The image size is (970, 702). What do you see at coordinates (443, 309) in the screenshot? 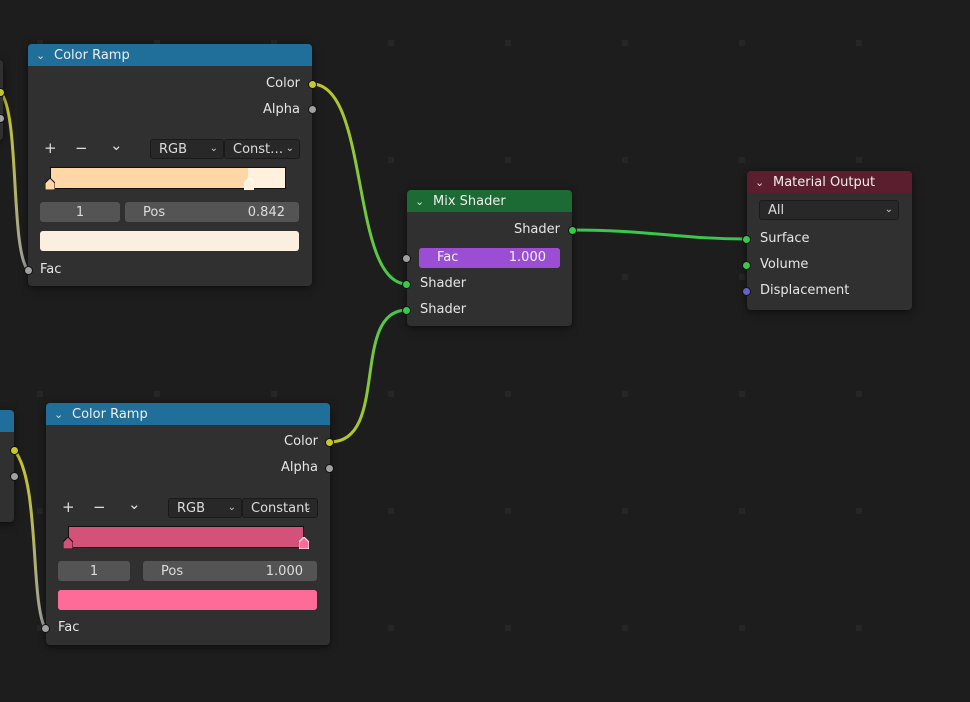
I see `input-shader-2-label: Shader` at bounding box center [443, 309].